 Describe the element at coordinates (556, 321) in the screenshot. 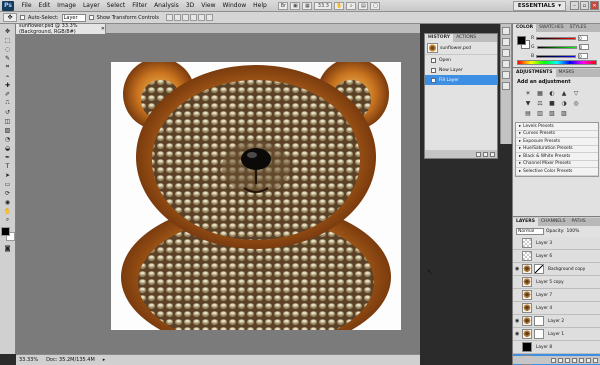

I see `layer-row: ◉ Layer 2` at that location.